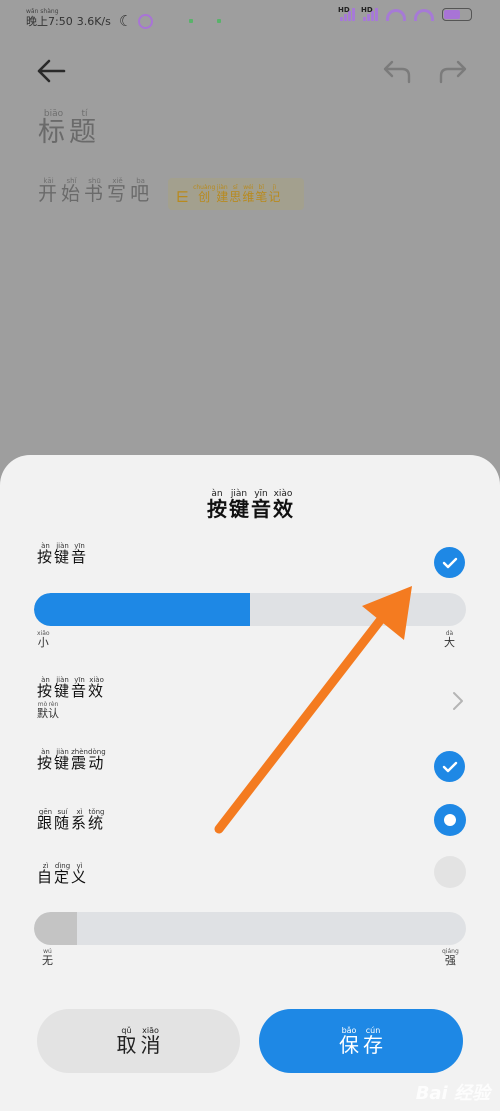 This screenshot has width=500, height=1111. I want to click on char-with-pinyin: suí 随, so click(62, 820).